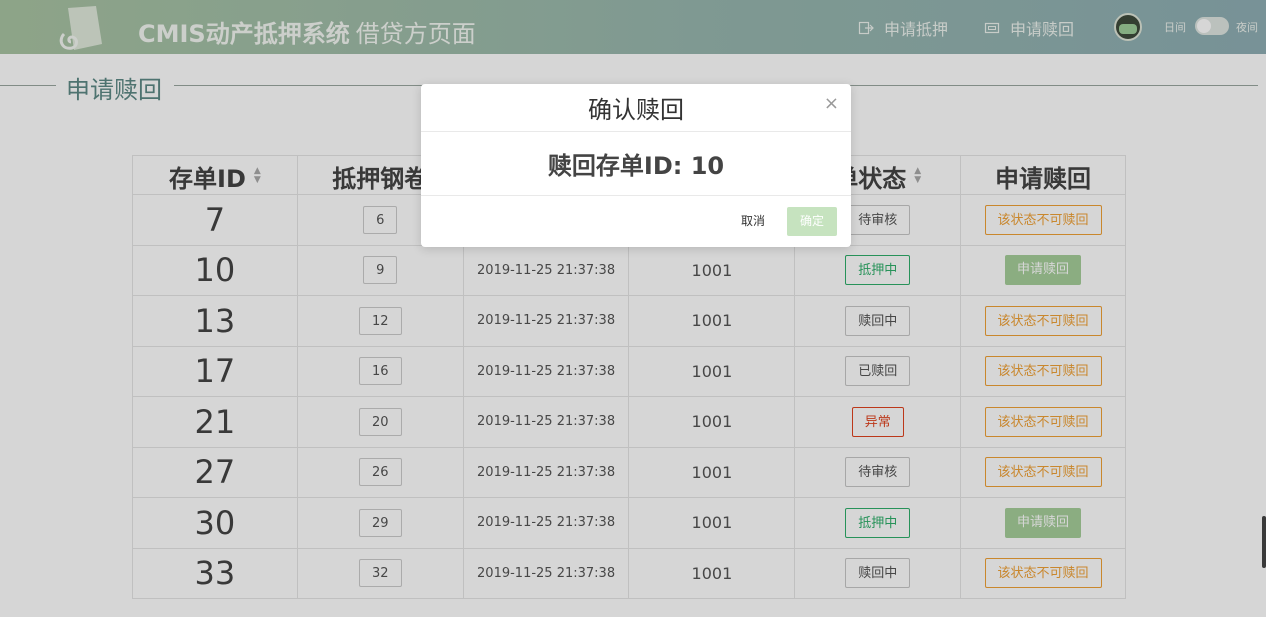  What do you see at coordinates (1264, 542) in the screenshot?
I see `scrollbar-thumb` at bounding box center [1264, 542].